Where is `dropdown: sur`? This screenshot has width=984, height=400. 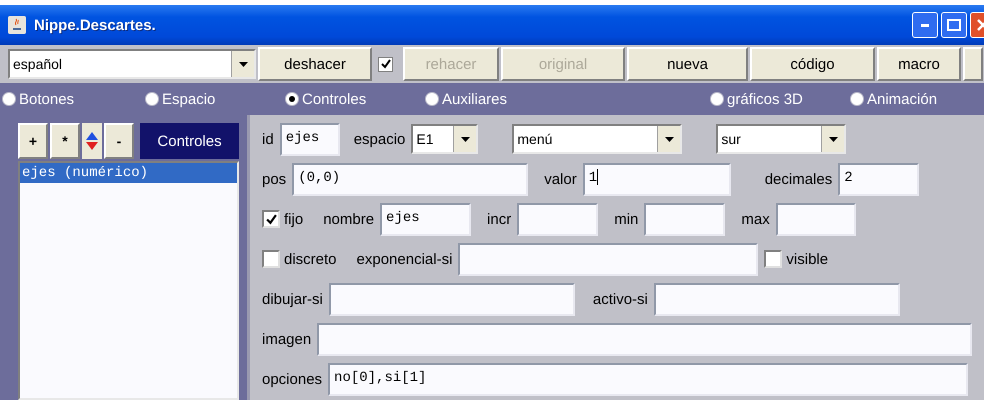
dropdown: sur is located at coordinates (781, 139).